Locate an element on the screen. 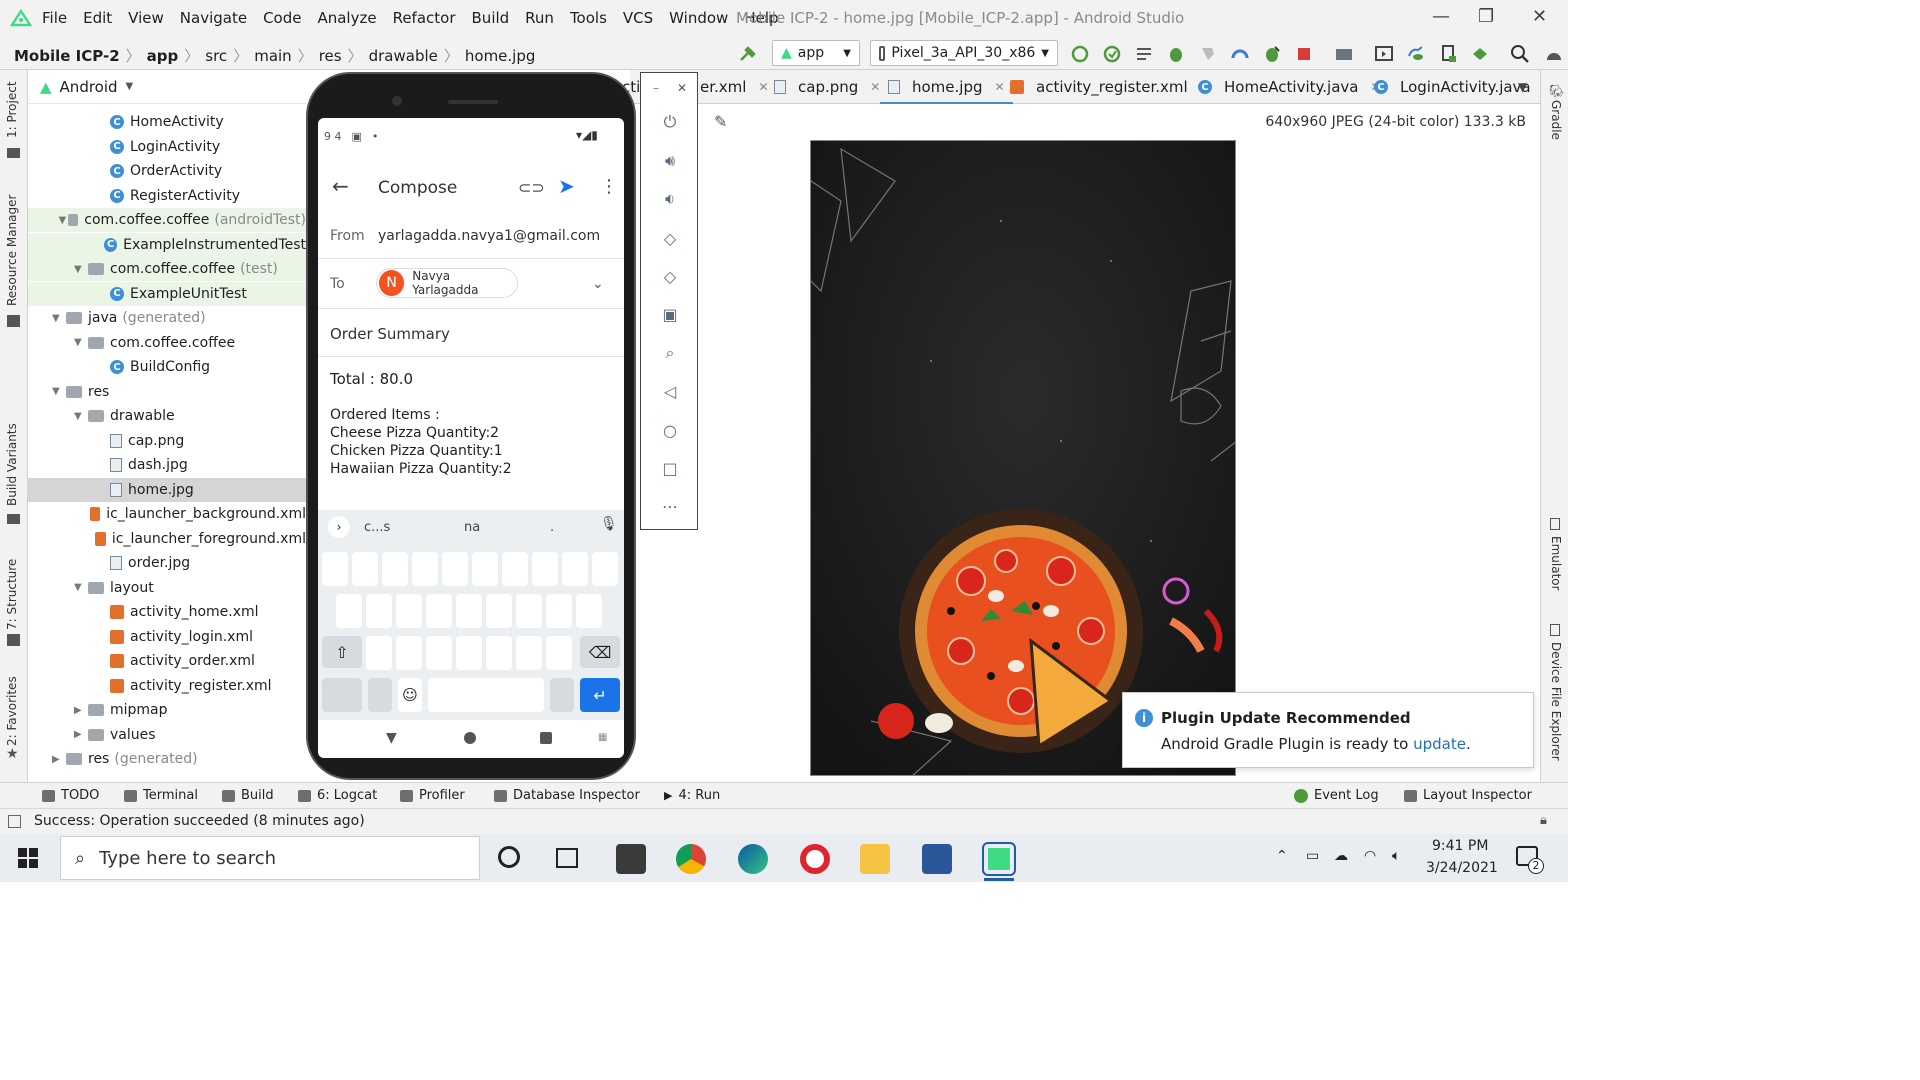  tree-item: ▼ layout is located at coordinates (167, 588).